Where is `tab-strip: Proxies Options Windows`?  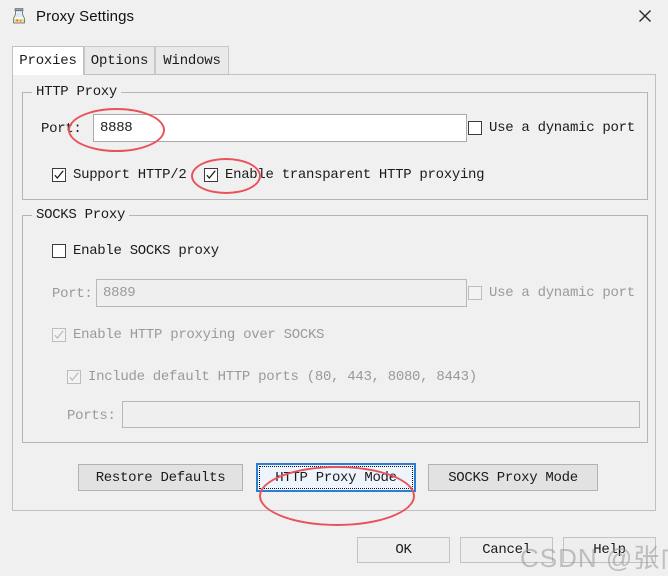
tab-strip: Proxies Options Windows is located at coordinates (334, 60).